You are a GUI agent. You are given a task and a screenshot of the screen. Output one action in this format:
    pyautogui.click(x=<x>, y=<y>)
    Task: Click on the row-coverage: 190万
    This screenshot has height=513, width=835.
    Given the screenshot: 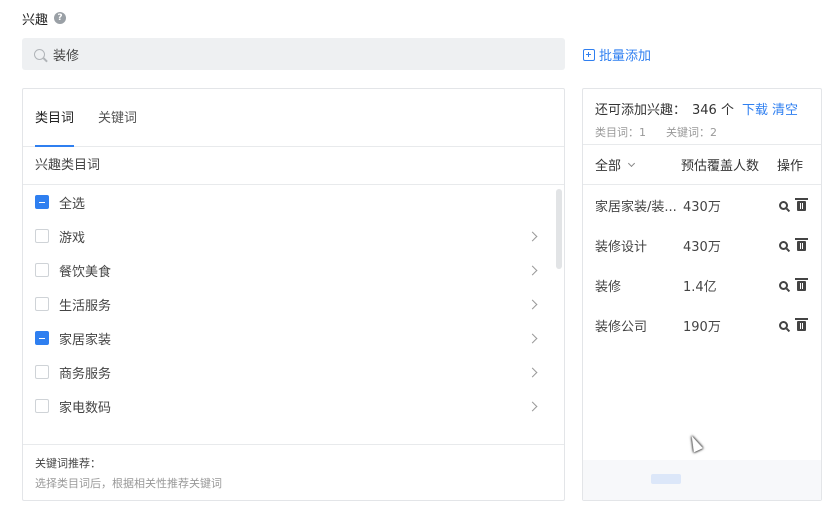 What is the action you would take?
    pyautogui.click(x=702, y=327)
    